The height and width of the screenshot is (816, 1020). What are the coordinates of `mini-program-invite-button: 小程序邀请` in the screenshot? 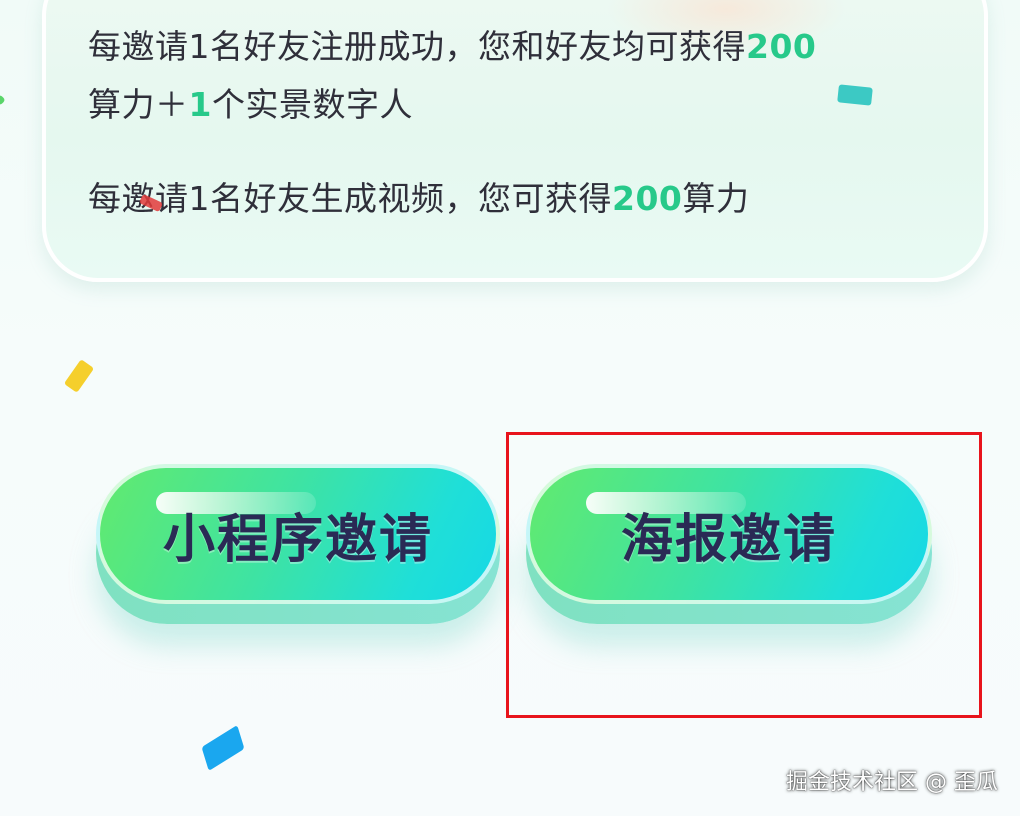 It's located at (298, 544).